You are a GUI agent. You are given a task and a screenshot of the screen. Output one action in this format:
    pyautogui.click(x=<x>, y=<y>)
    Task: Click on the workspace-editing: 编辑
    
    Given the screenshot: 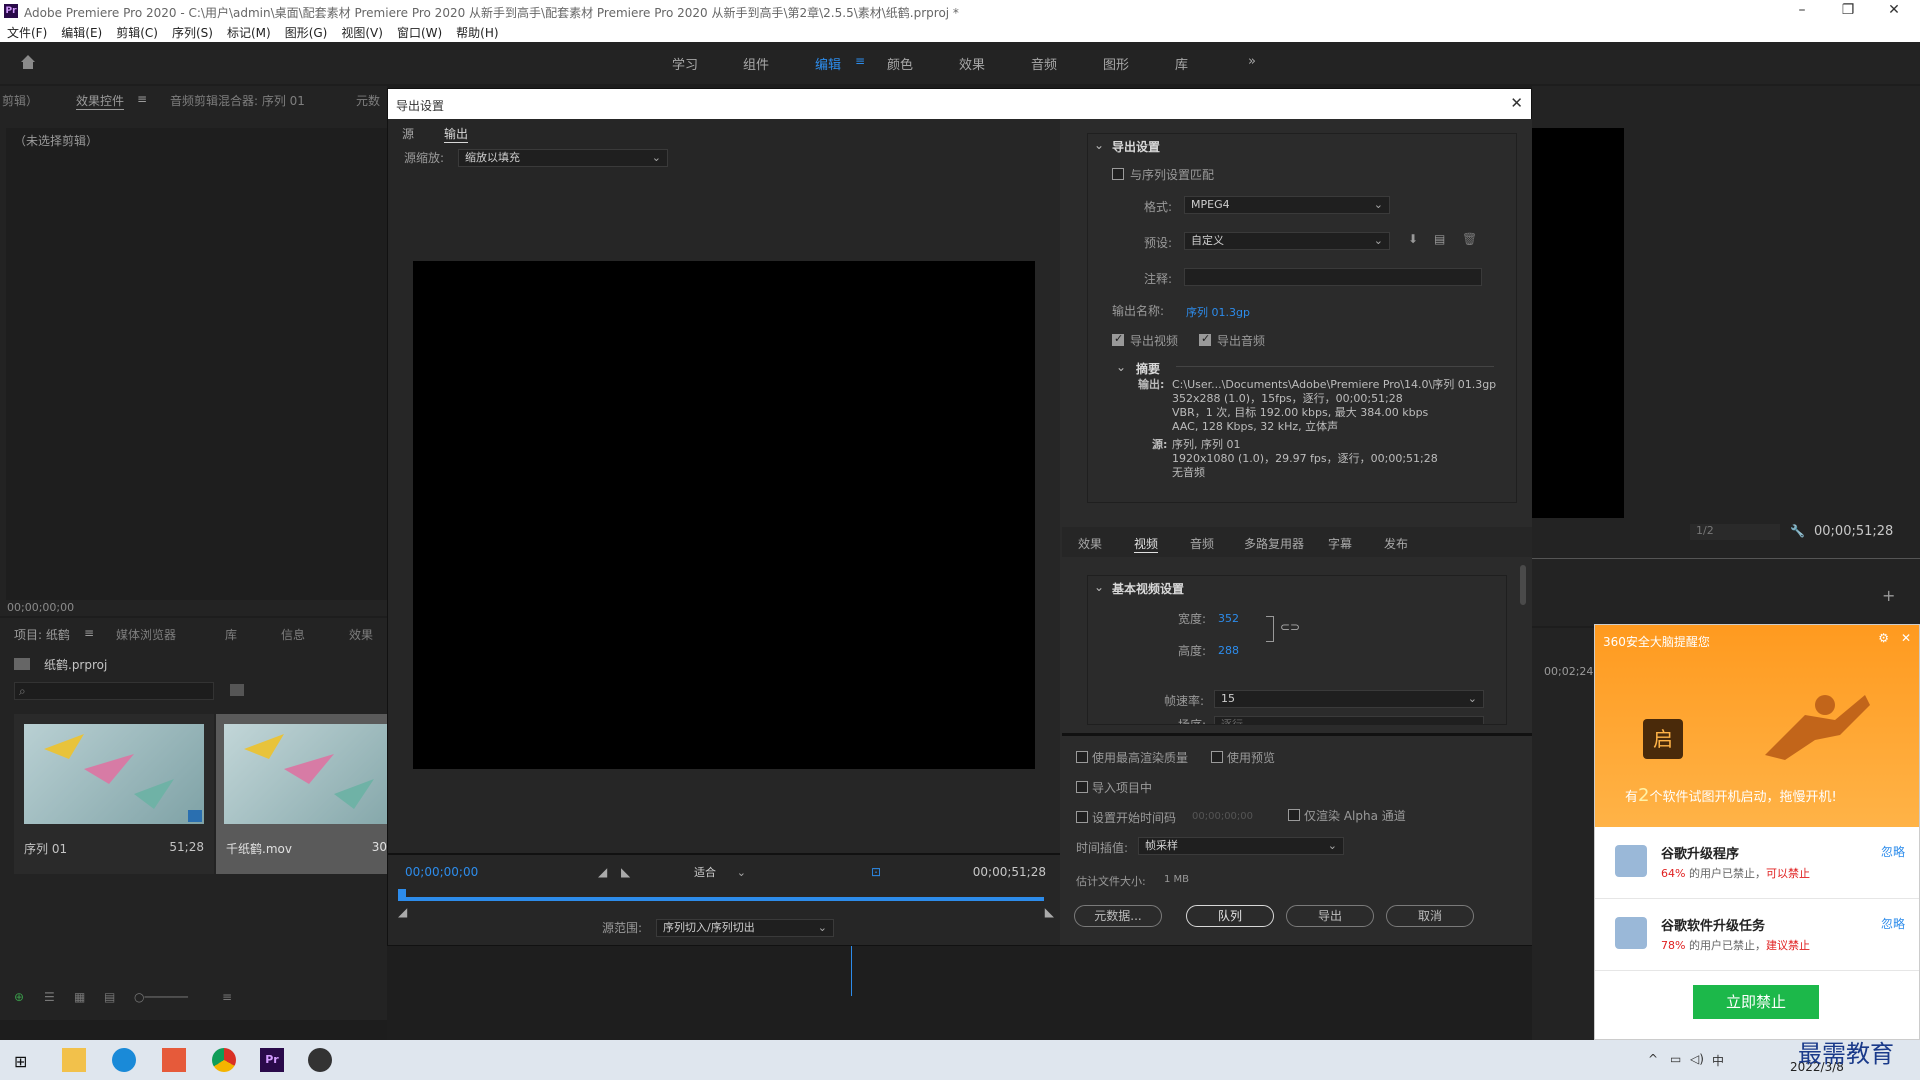 What is the action you would take?
    pyautogui.click(x=828, y=63)
    